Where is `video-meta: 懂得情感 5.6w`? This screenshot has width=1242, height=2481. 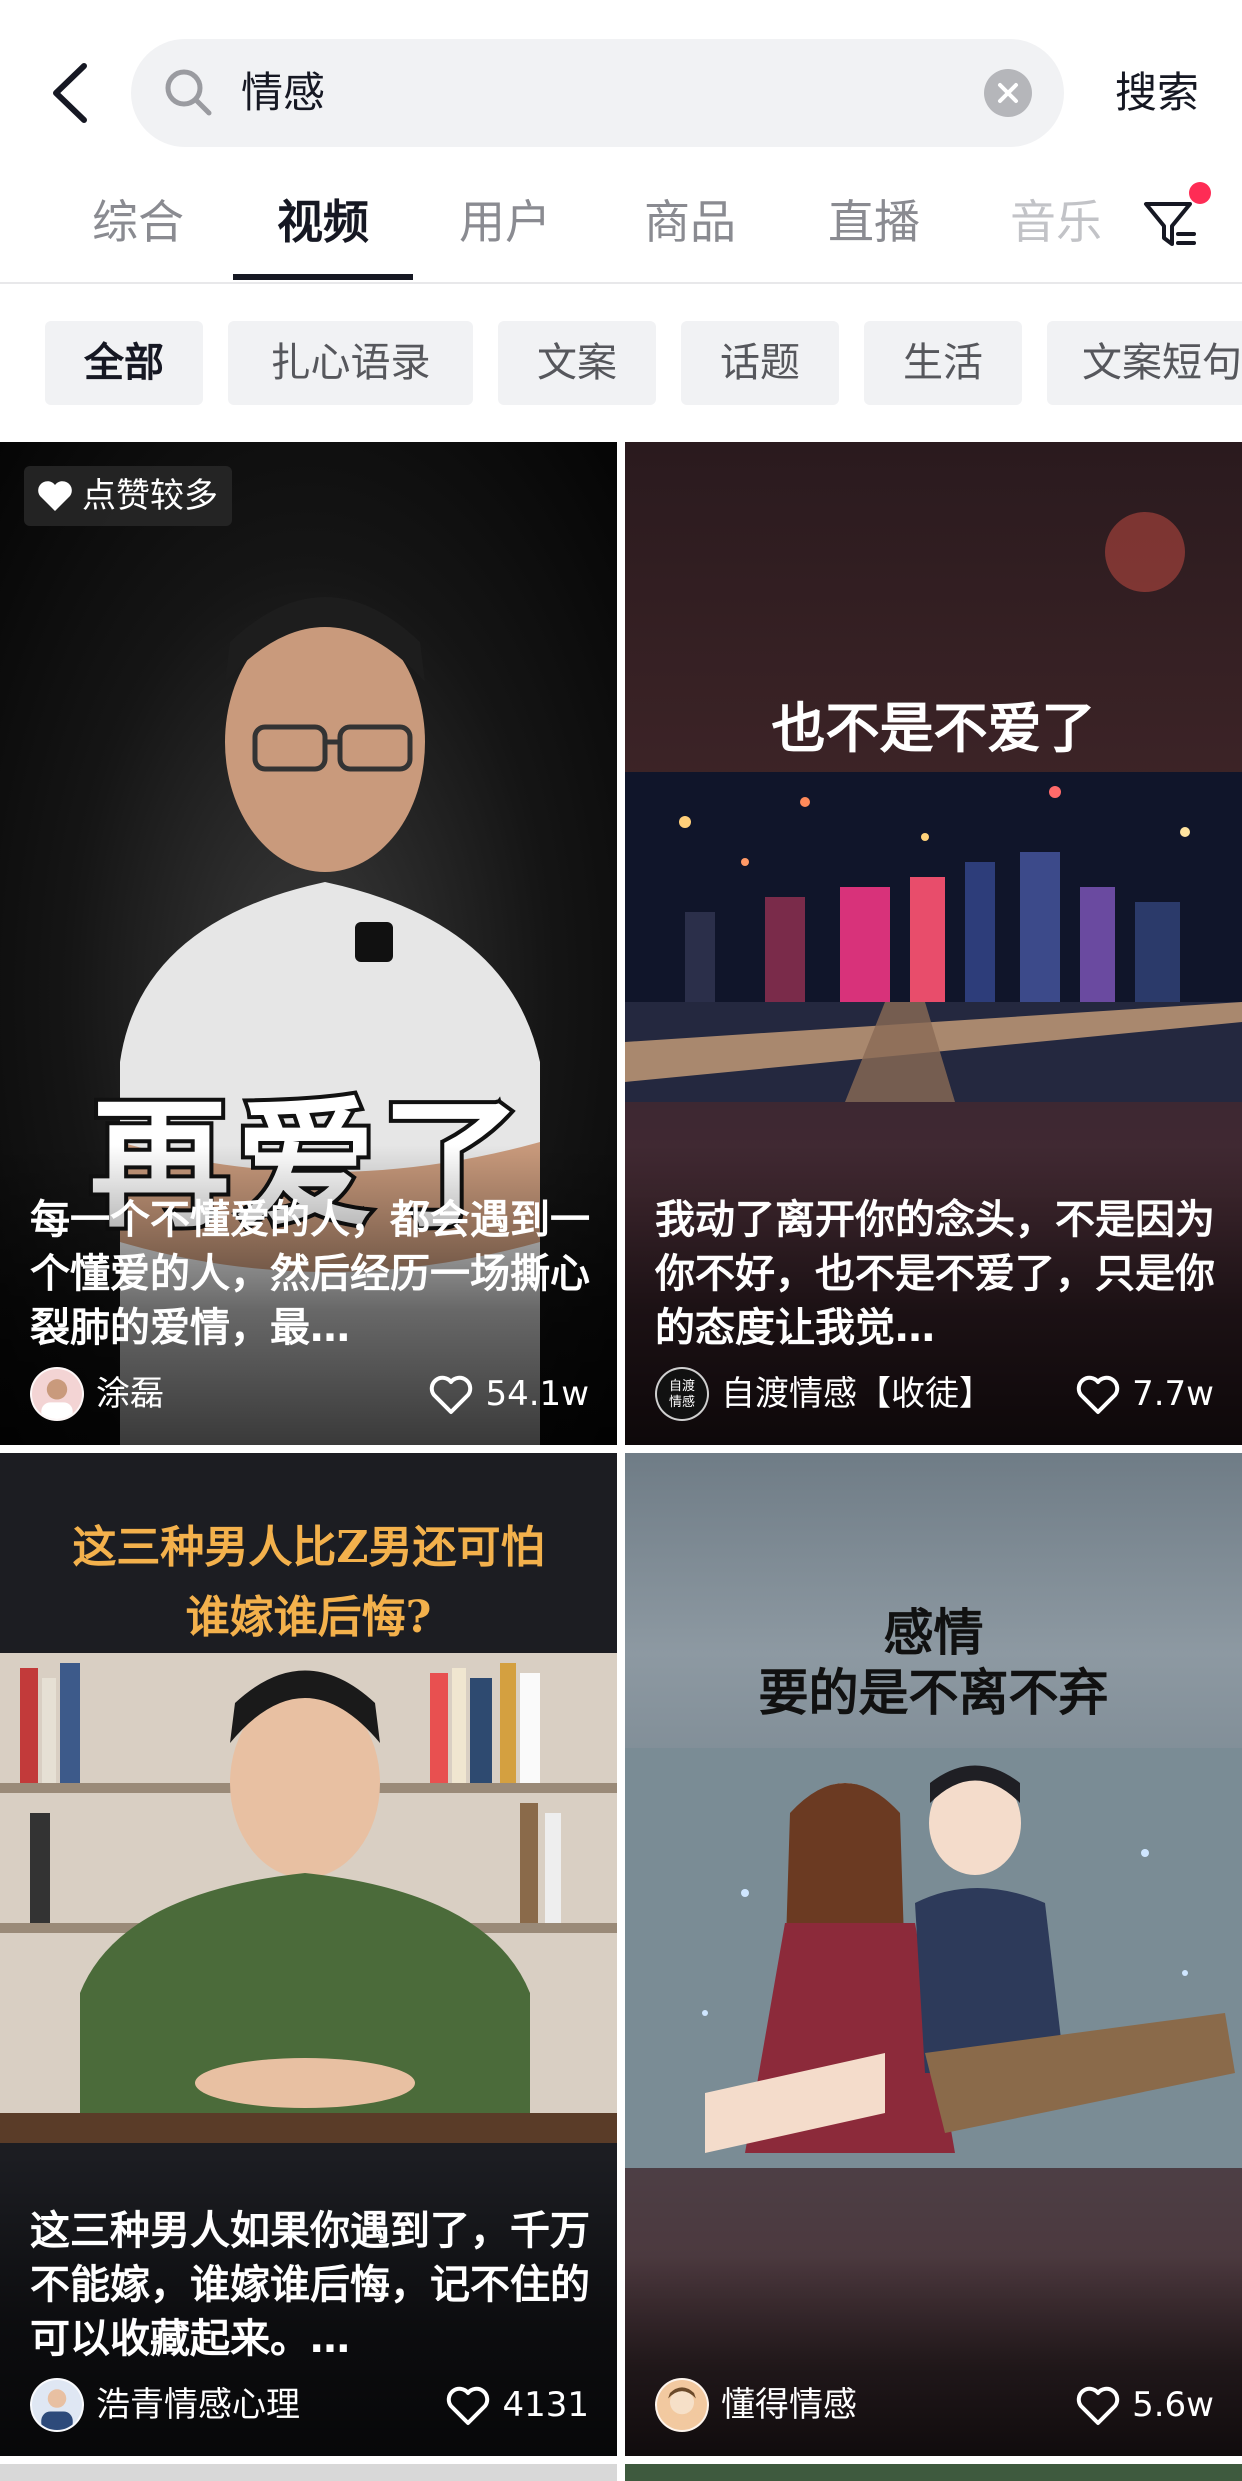 video-meta: 懂得情感 5.6w is located at coordinates (934, 2405).